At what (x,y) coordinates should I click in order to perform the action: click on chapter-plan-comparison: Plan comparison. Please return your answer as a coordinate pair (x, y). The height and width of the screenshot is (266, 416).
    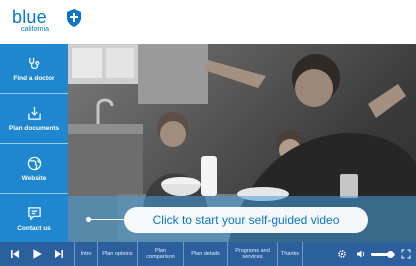
    Looking at the image, I should click on (161, 254).